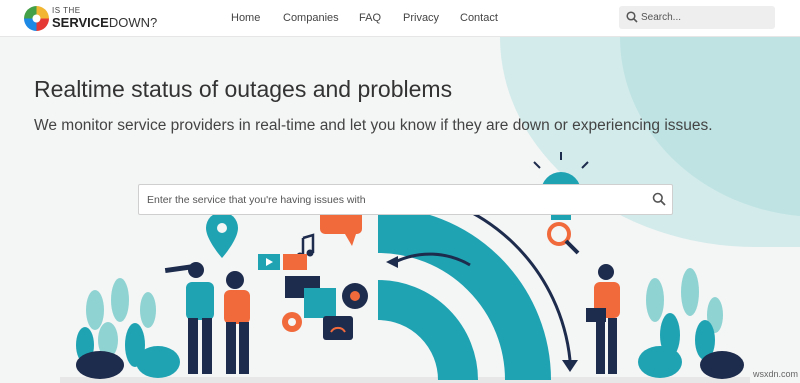 This screenshot has height=383, width=800. Describe the element at coordinates (421, 18) in the screenshot. I see `nav-privacy: Privacy` at that location.